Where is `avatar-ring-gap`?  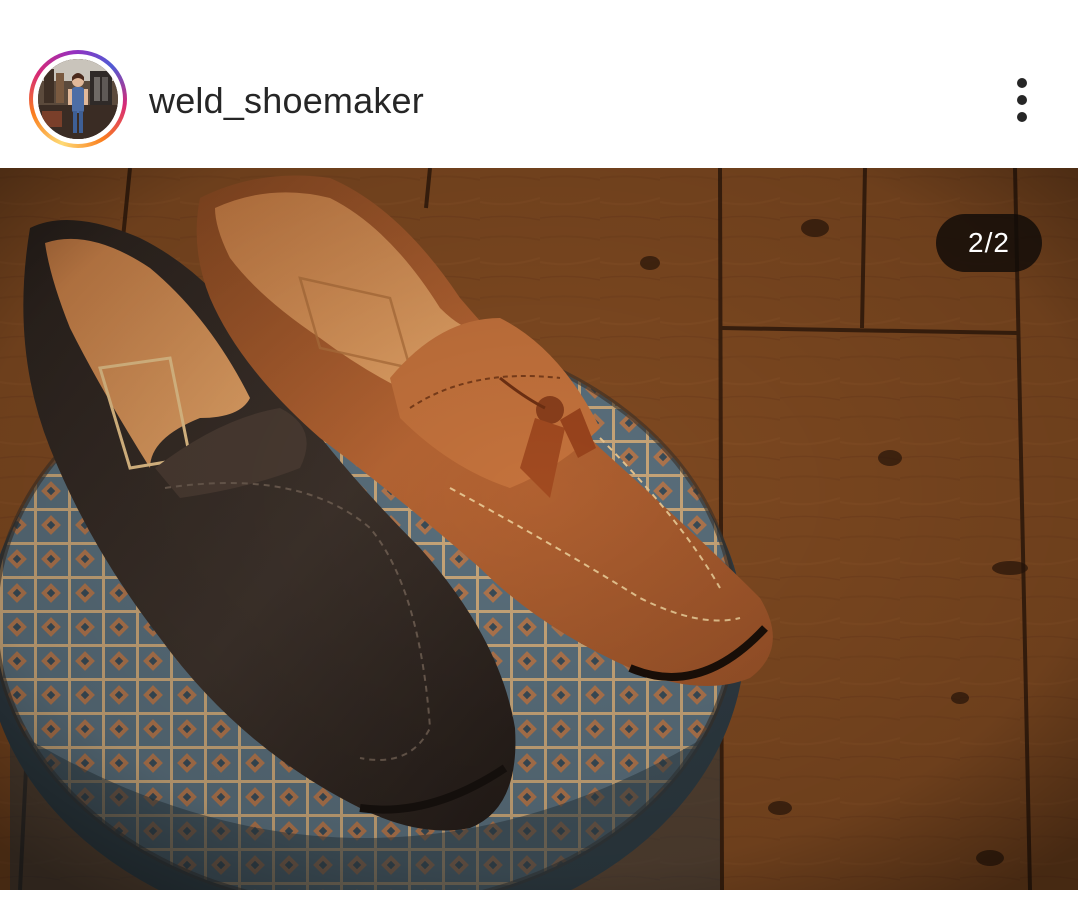
avatar-ring-gap is located at coordinates (78, 99).